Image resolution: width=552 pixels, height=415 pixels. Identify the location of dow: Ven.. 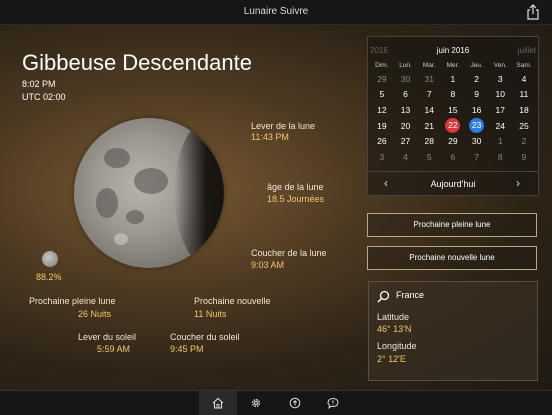
(500, 65).